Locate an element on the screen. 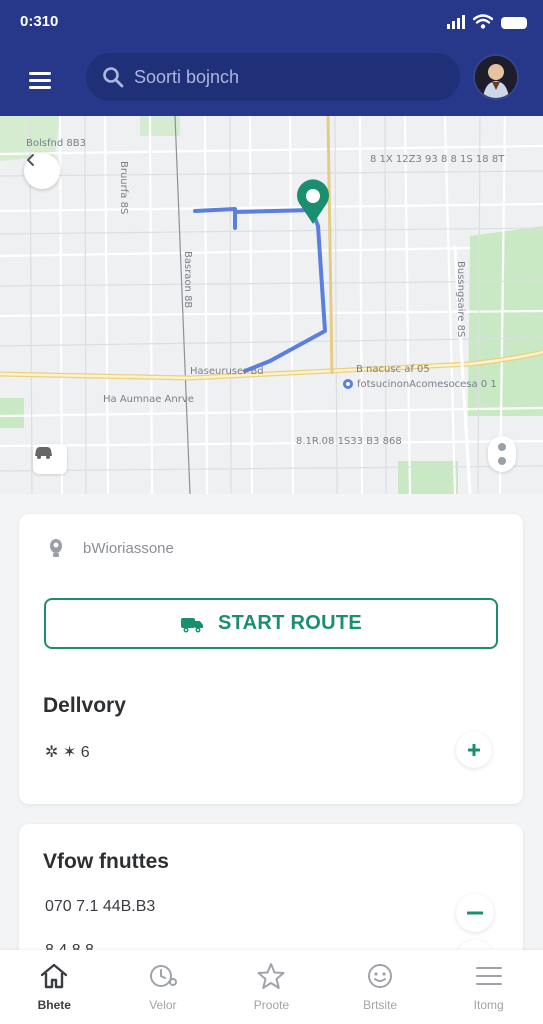  tab-label: Brtsite is located at coordinates (380, 1005).